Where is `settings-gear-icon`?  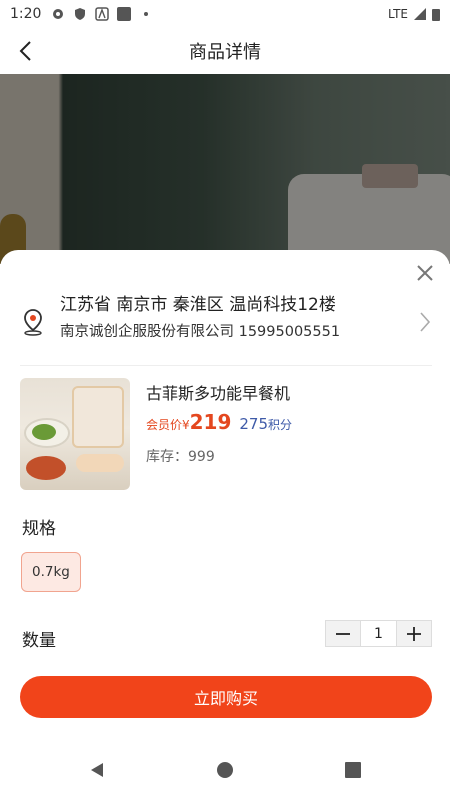 settings-gear-icon is located at coordinates (58, 14).